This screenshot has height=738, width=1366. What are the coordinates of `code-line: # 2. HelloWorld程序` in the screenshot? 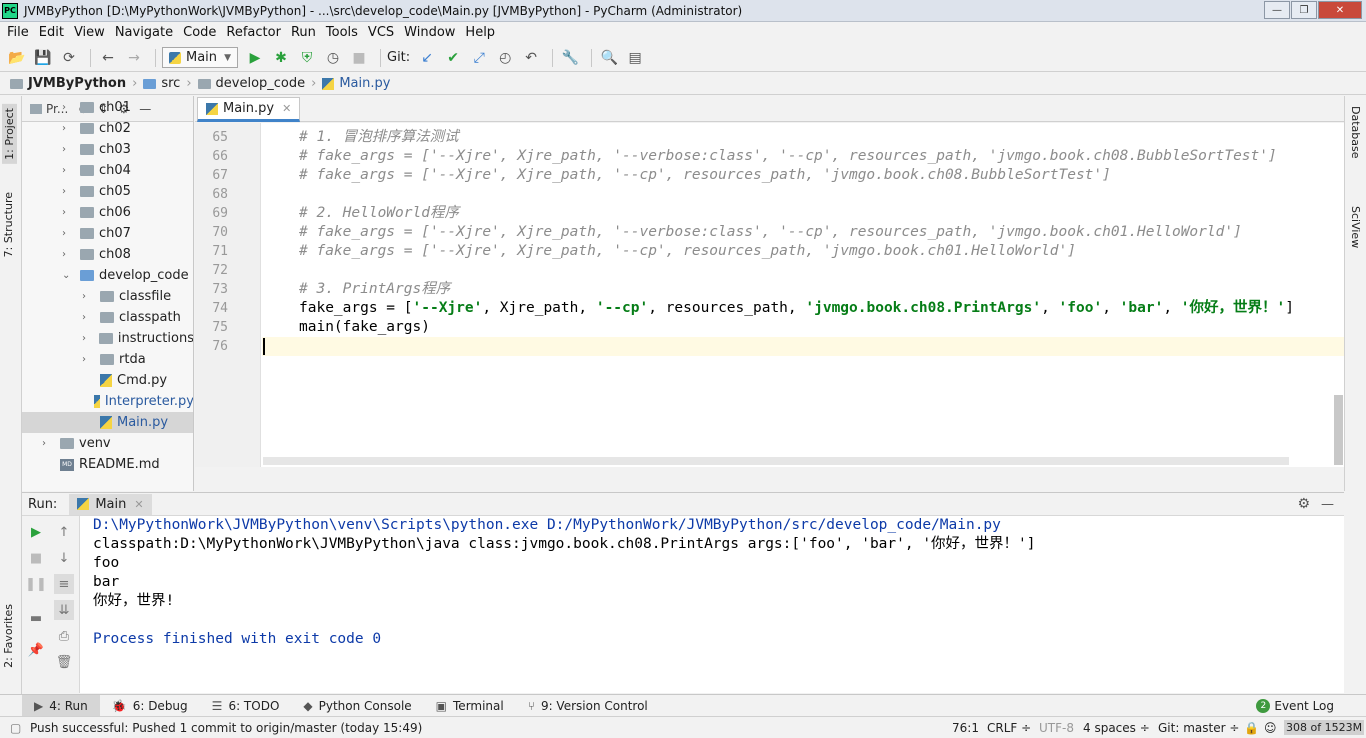 It's located at (379, 213).